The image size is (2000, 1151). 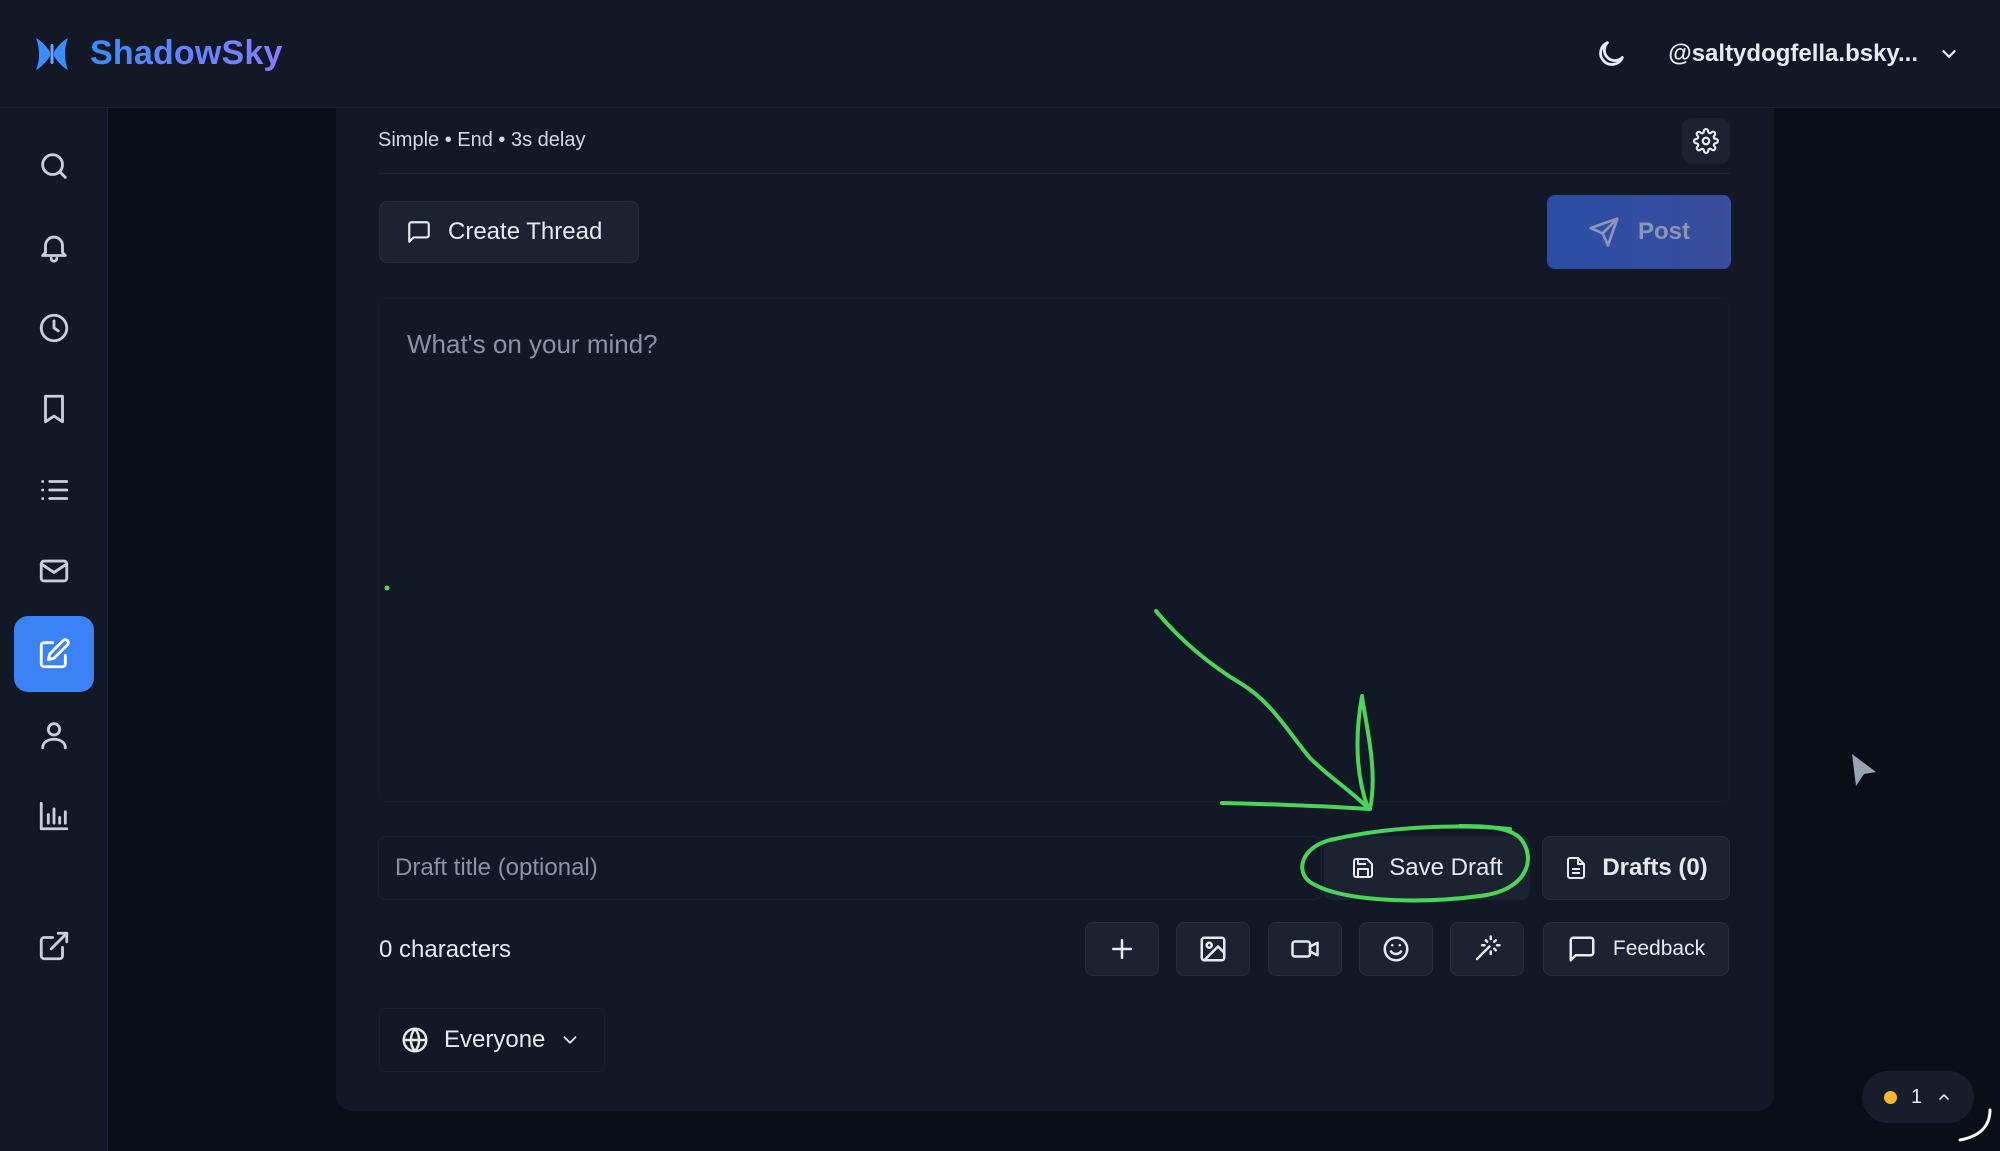 I want to click on smile-icon, so click(x=1396, y=949).